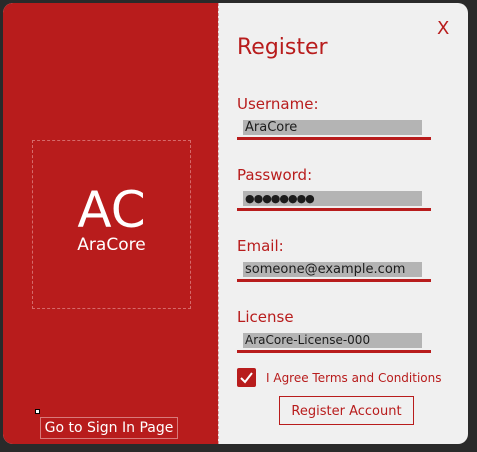  Describe the element at coordinates (334, 280) in the screenshot. I see `email-underline` at that location.